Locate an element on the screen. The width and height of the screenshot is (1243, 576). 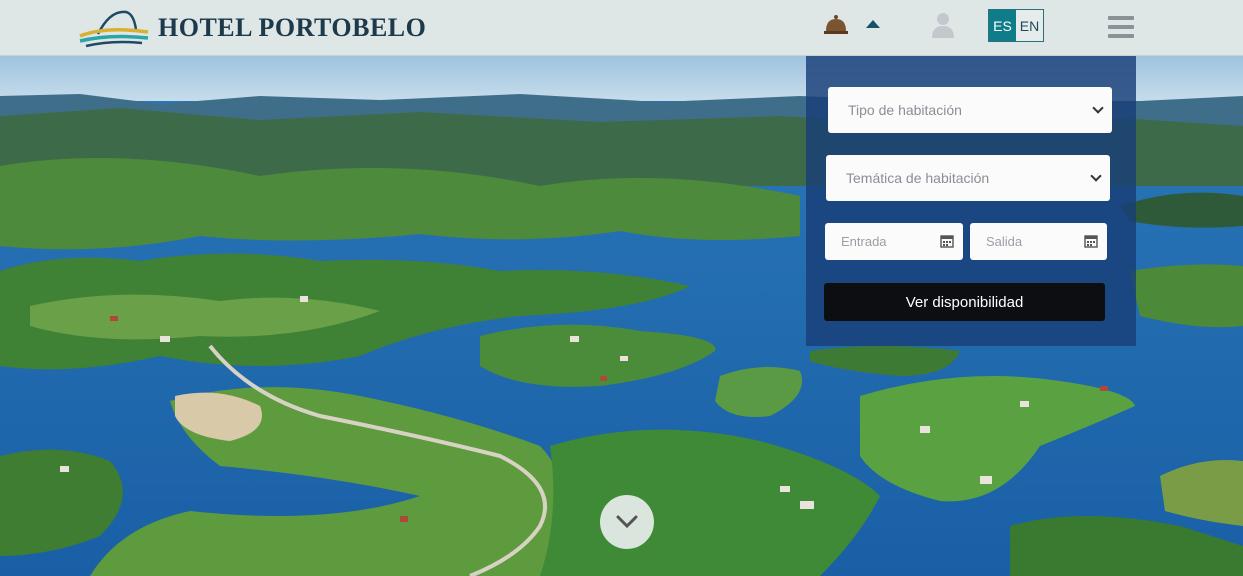
checkin-date-field: Entrada is located at coordinates (894, 241).